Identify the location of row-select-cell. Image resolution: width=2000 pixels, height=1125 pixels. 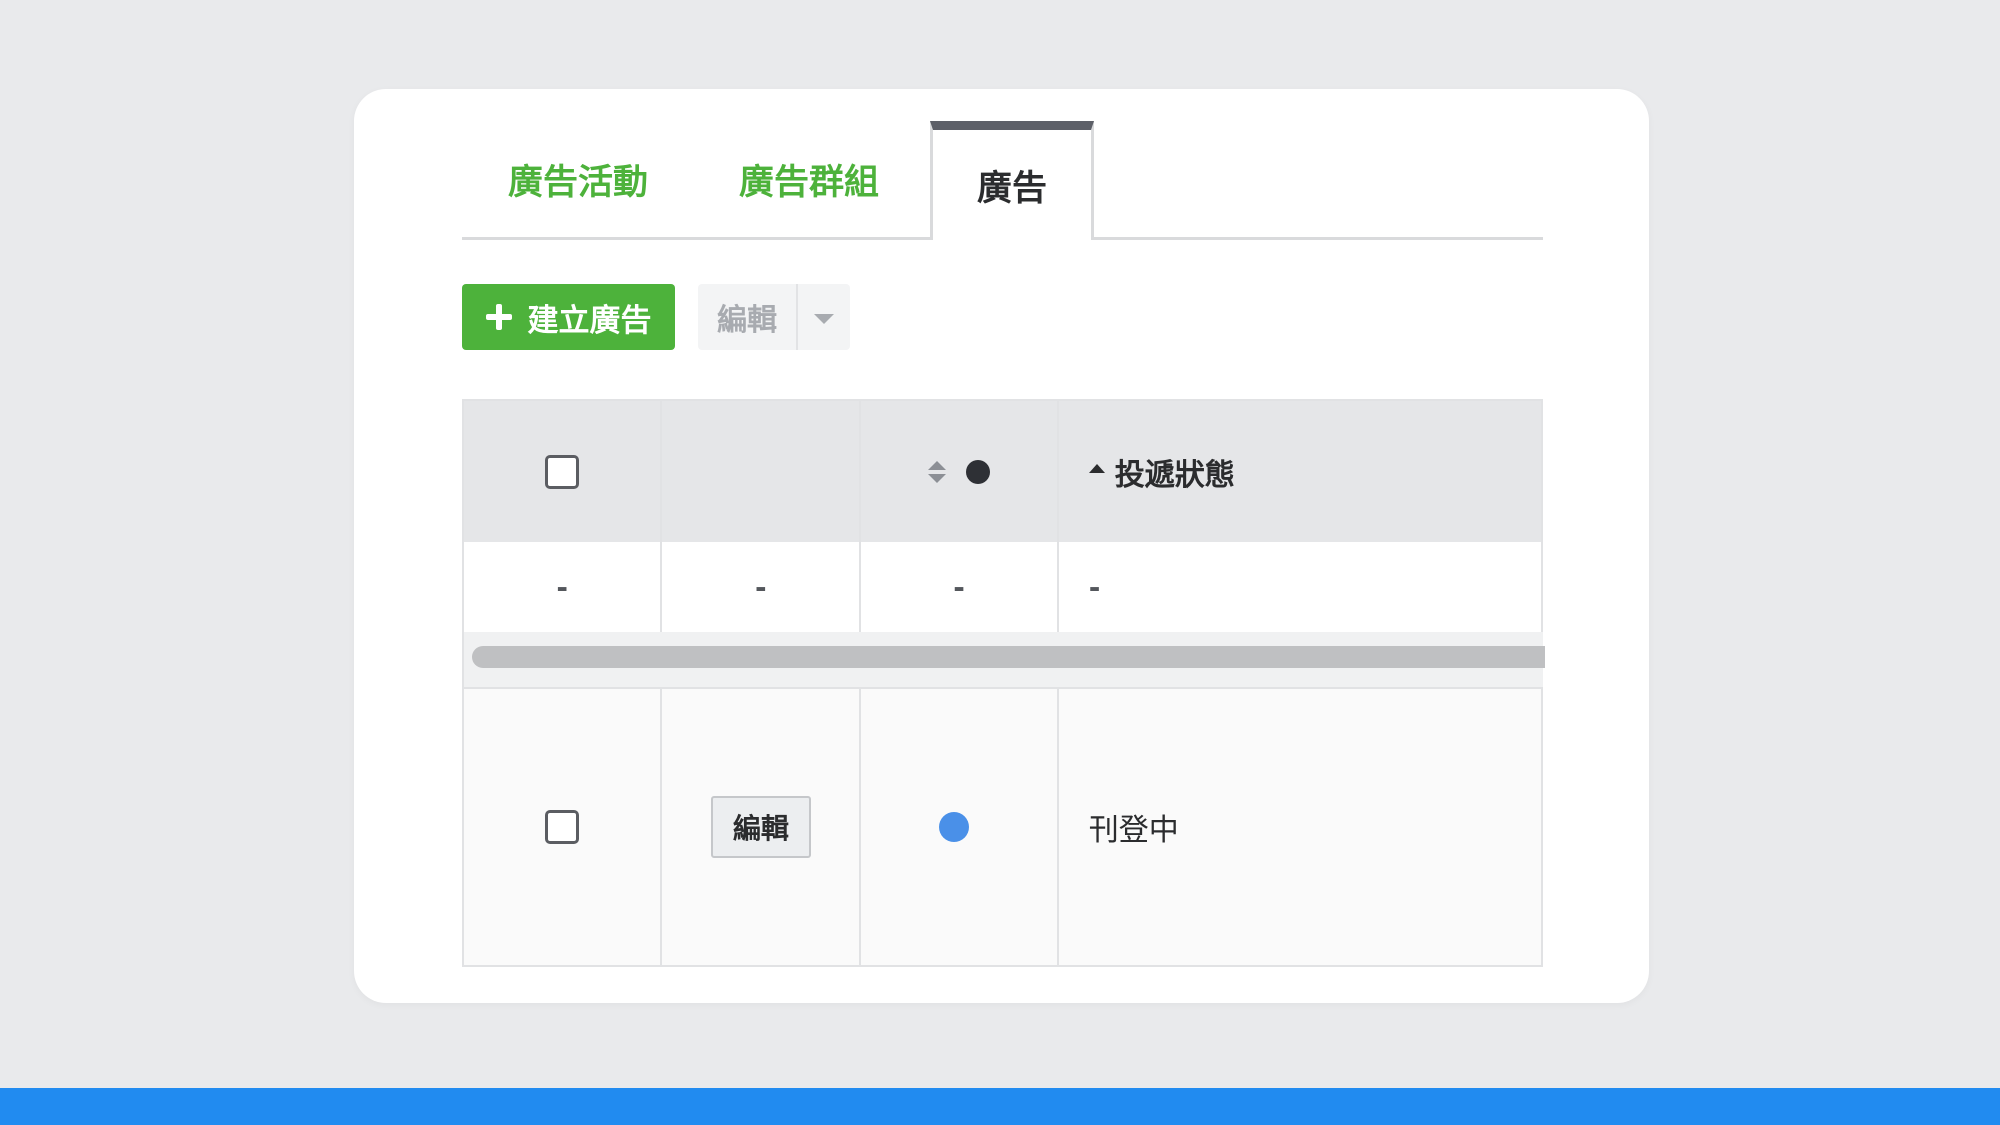
(563, 827).